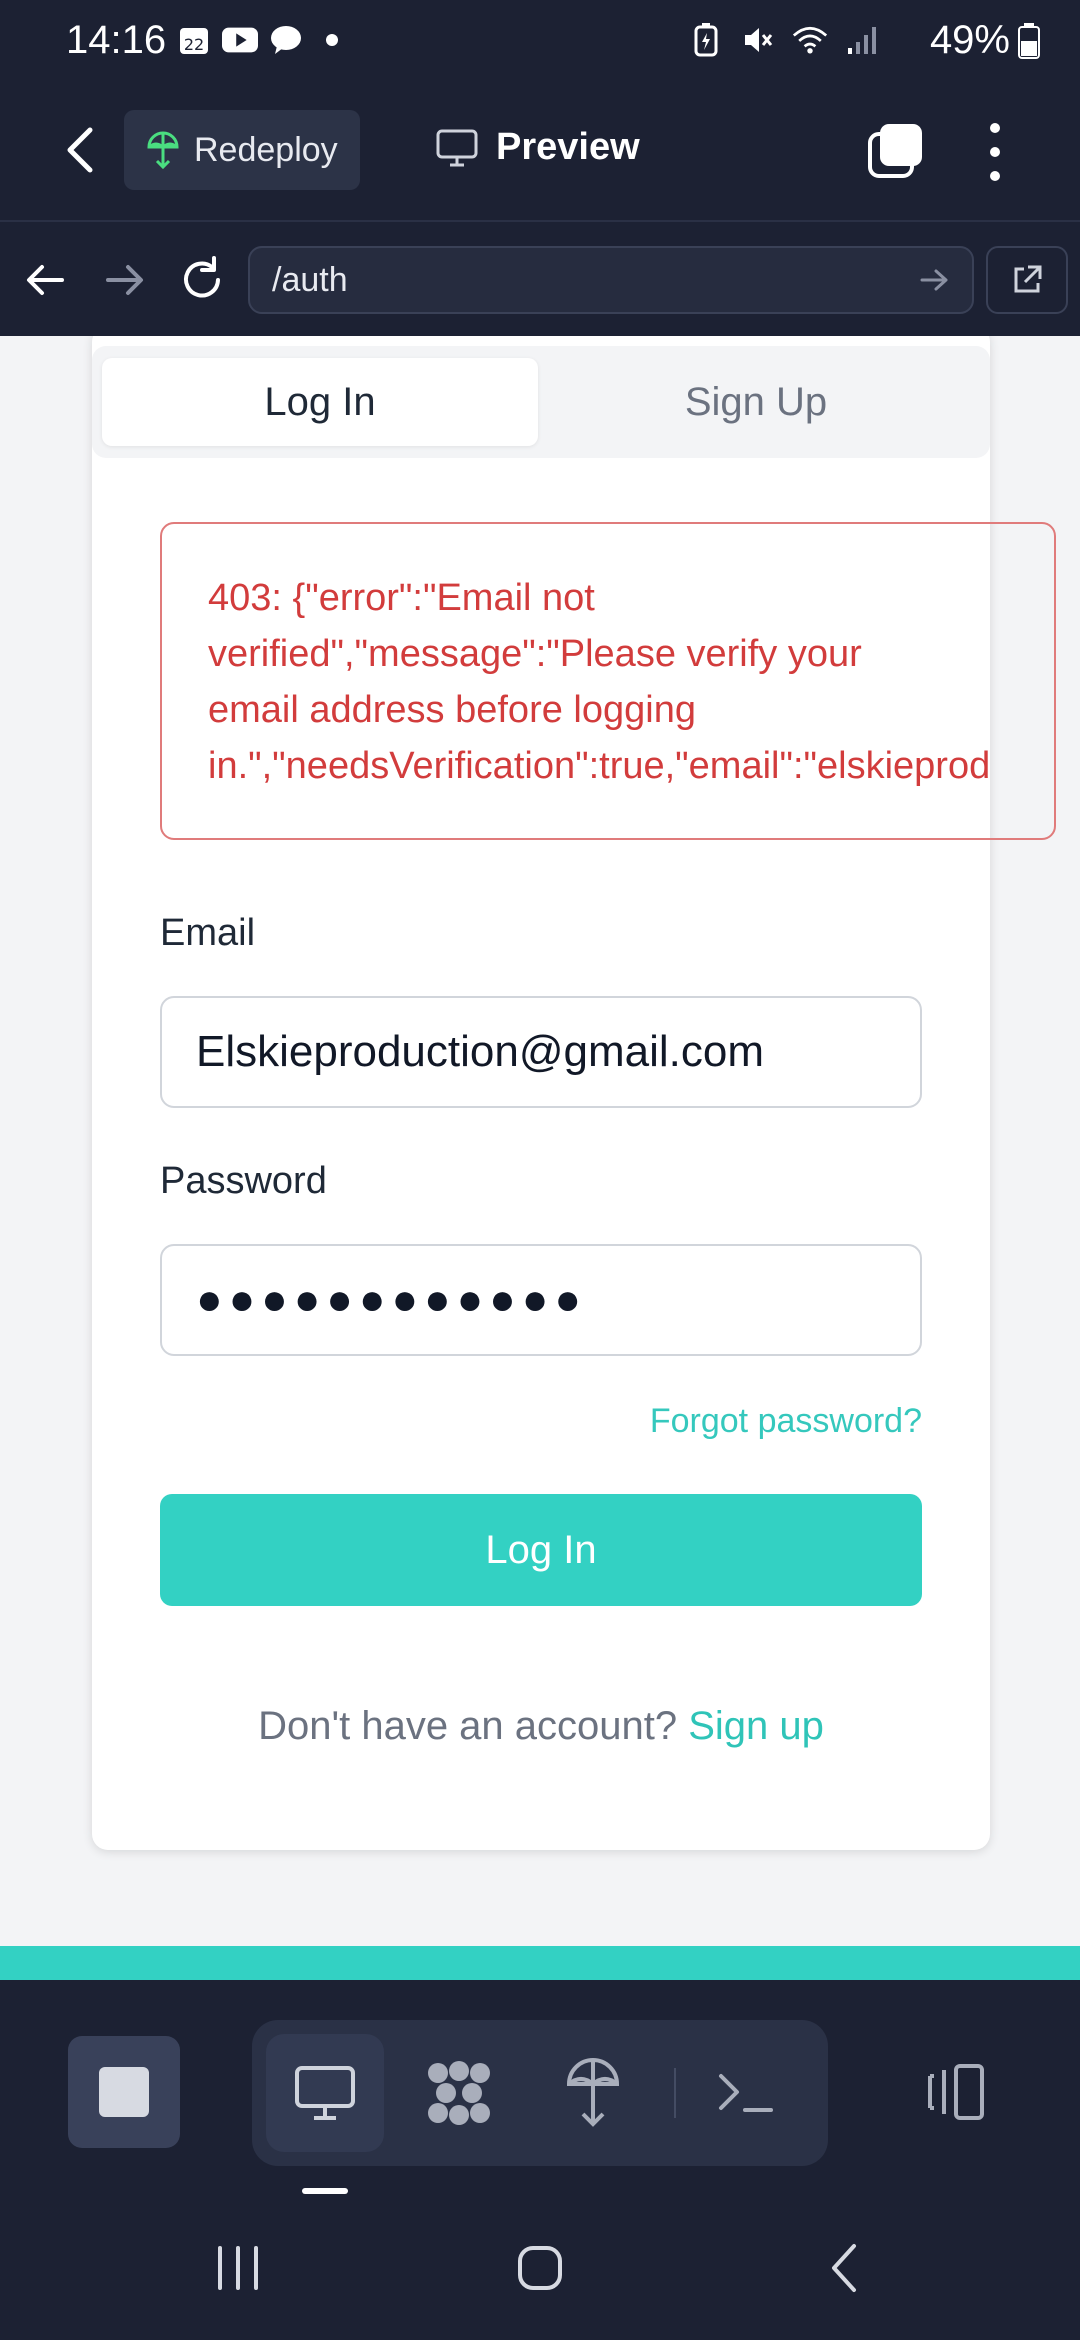 This screenshot has width=1080, height=2340. I want to click on home-icon, so click(540, 2268).